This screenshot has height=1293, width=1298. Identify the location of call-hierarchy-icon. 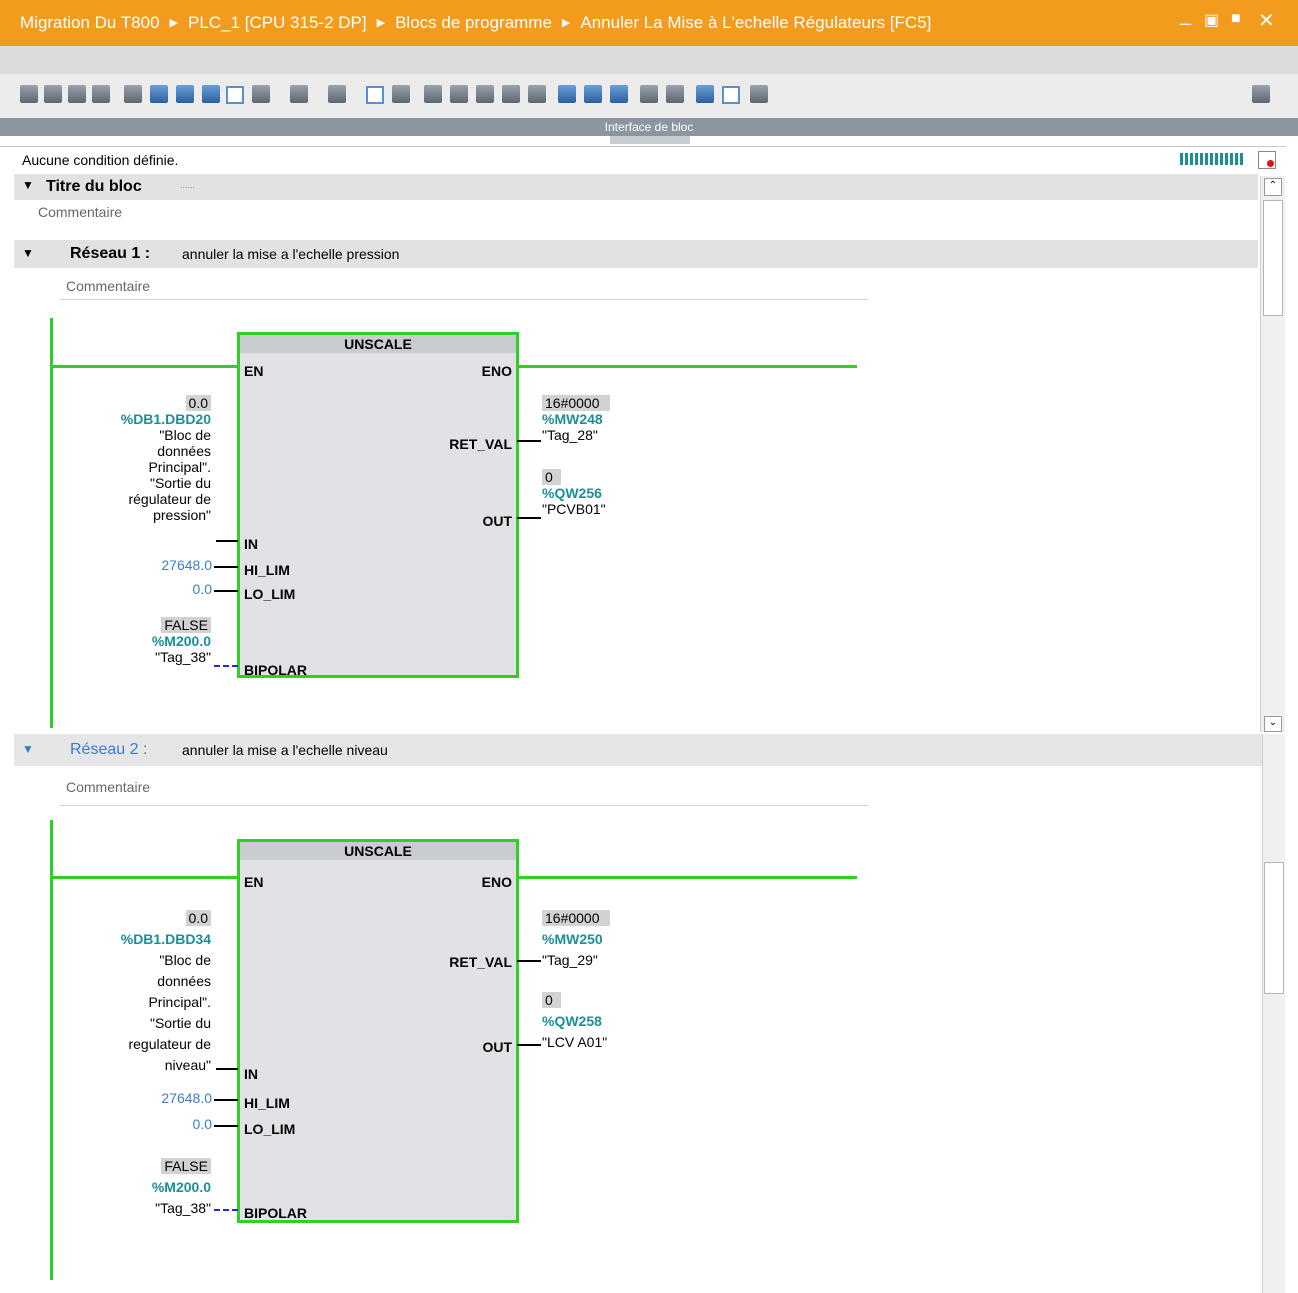
(511, 94).